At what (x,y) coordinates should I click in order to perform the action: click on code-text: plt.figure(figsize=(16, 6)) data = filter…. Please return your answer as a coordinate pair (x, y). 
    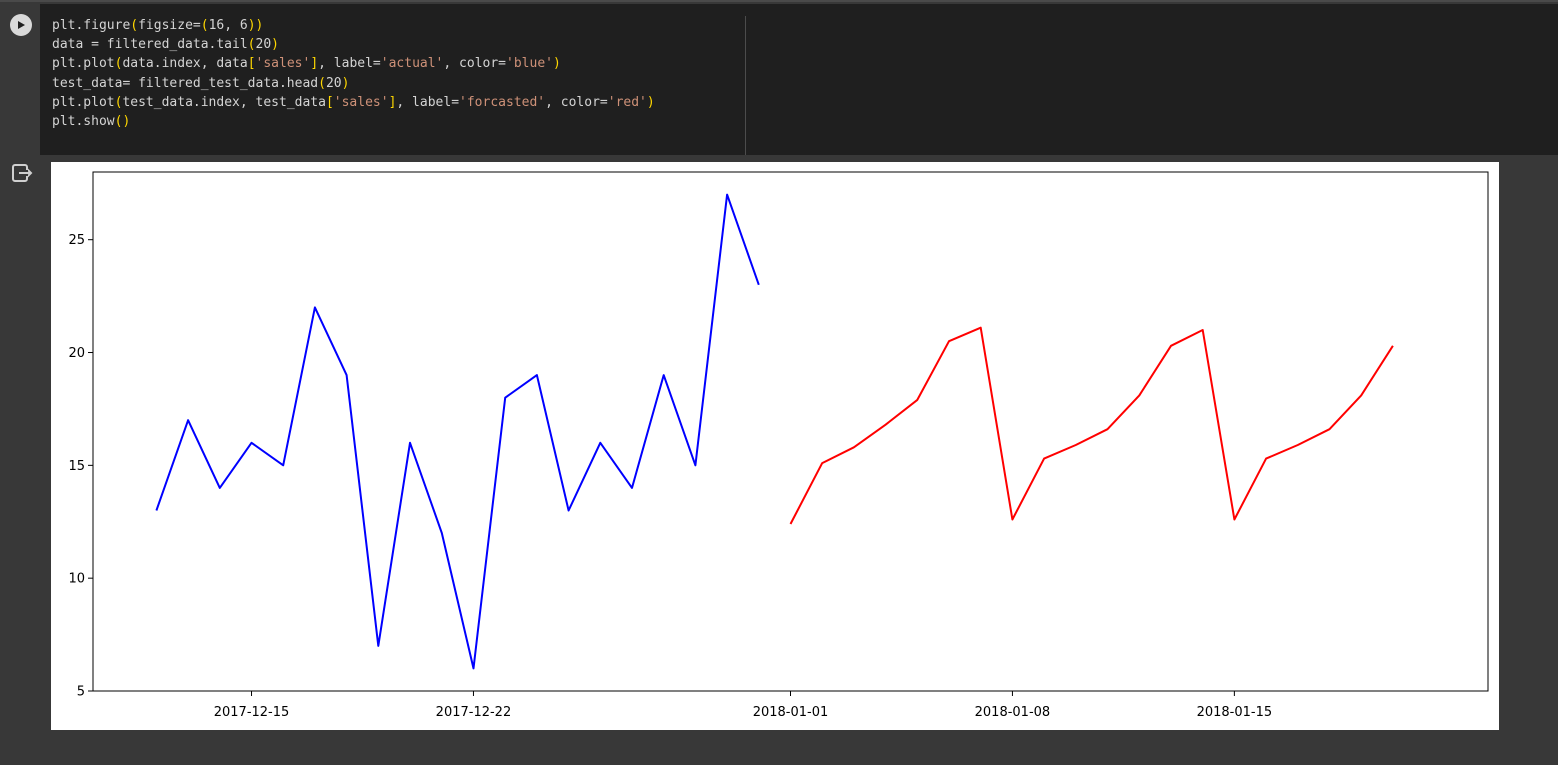
    Looking at the image, I should click on (353, 73).